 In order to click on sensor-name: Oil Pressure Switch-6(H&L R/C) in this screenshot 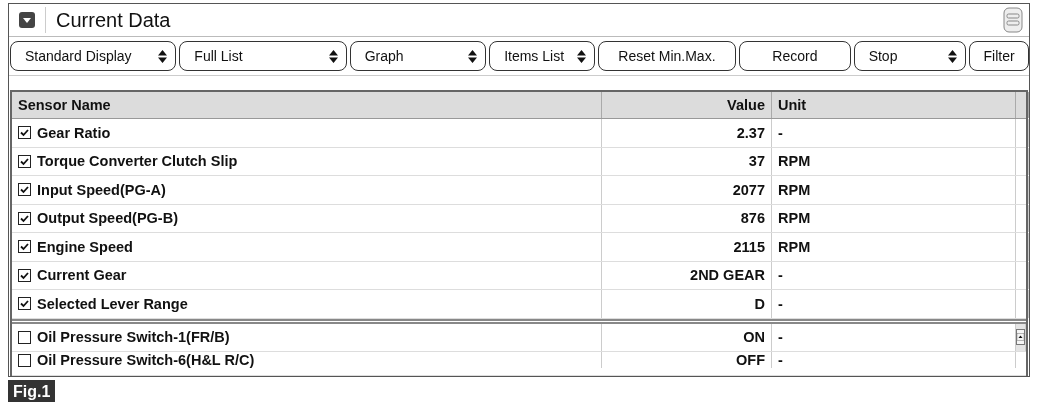, I will do `click(146, 360)`.